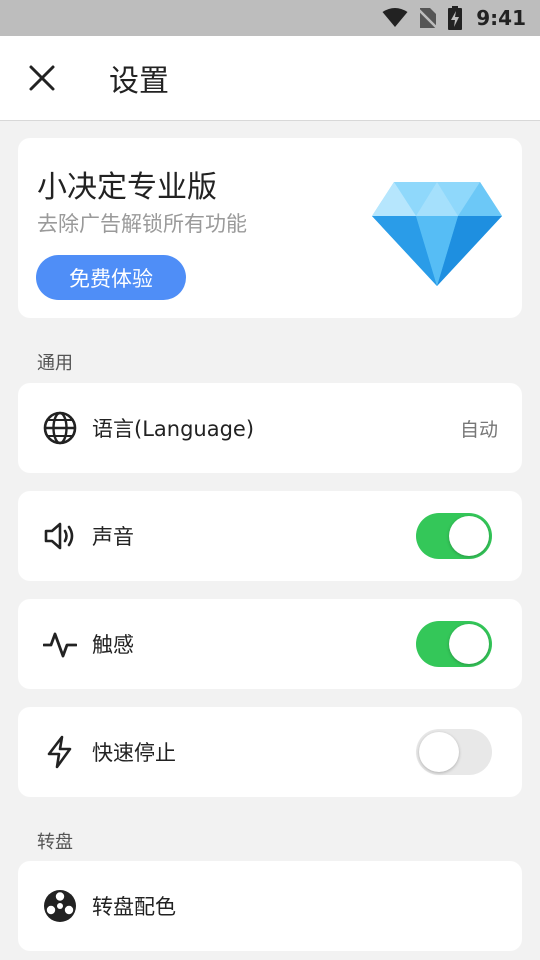 The height and width of the screenshot is (960, 540). I want to click on pro-subtitle: 去除广告解锁所有功能, so click(142, 224).